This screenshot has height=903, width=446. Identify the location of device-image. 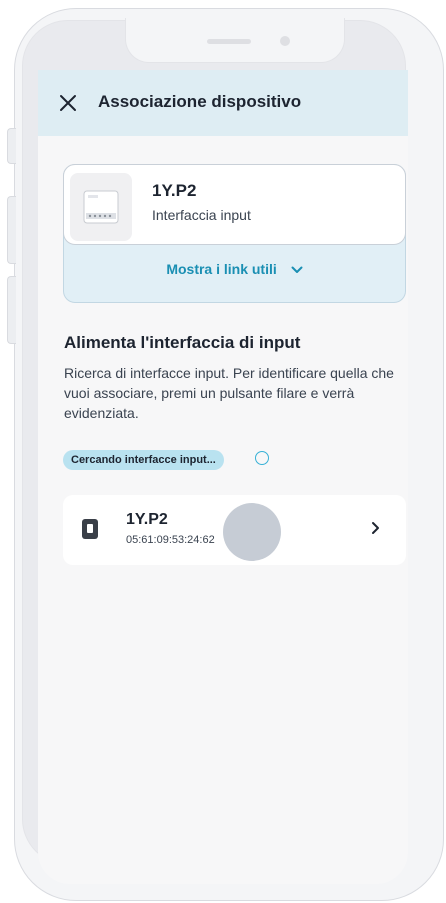
(101, 207).